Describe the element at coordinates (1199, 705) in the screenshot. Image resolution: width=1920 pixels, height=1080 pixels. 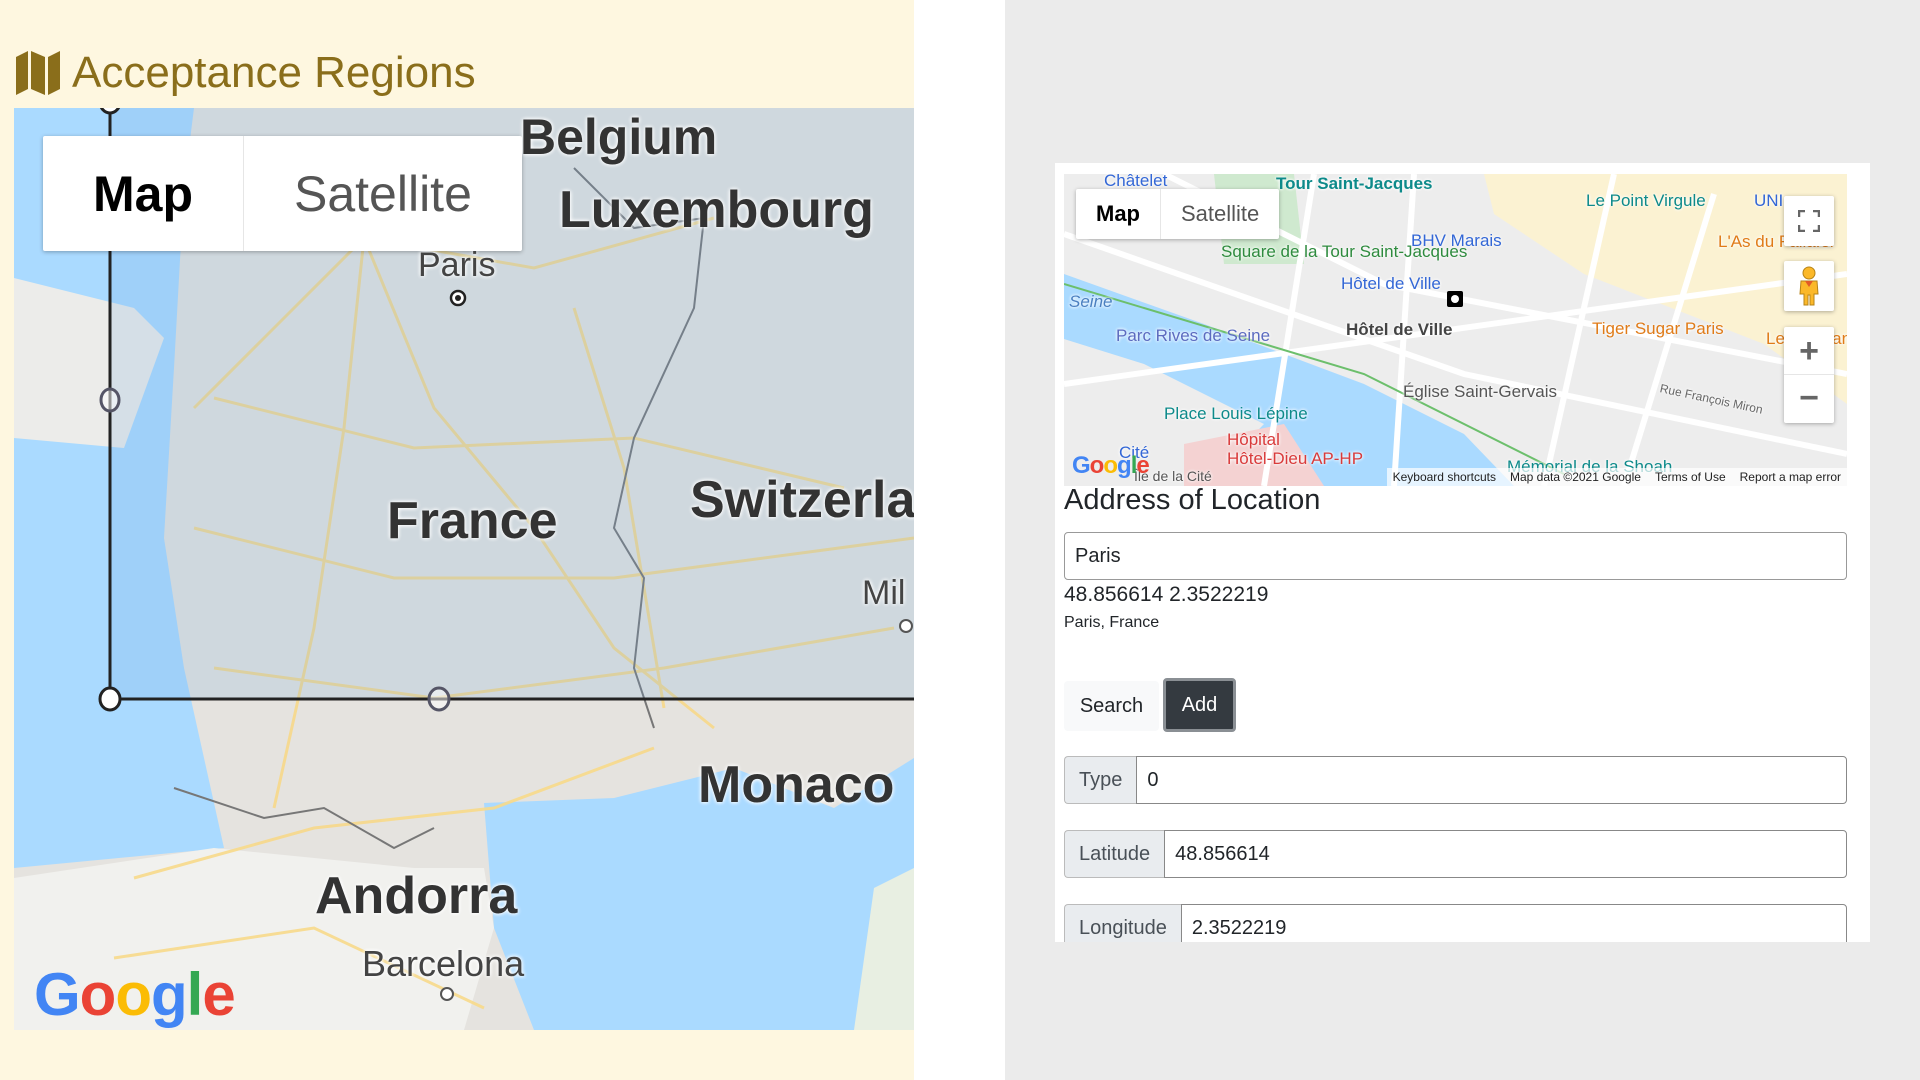
I see `add-button: Add` at that location.